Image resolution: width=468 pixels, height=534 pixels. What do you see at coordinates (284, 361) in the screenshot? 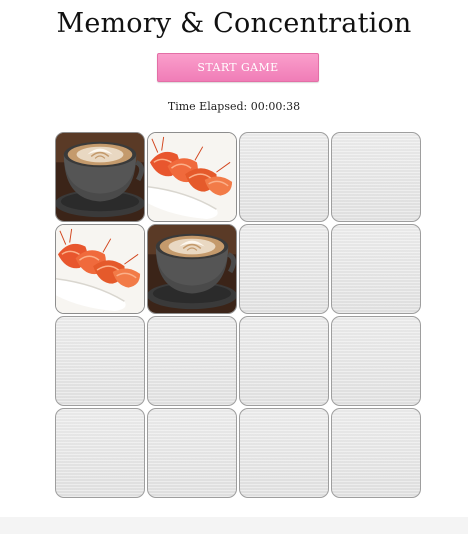
I see `card-face-down-r3c3` at bounding box center [284, 361].